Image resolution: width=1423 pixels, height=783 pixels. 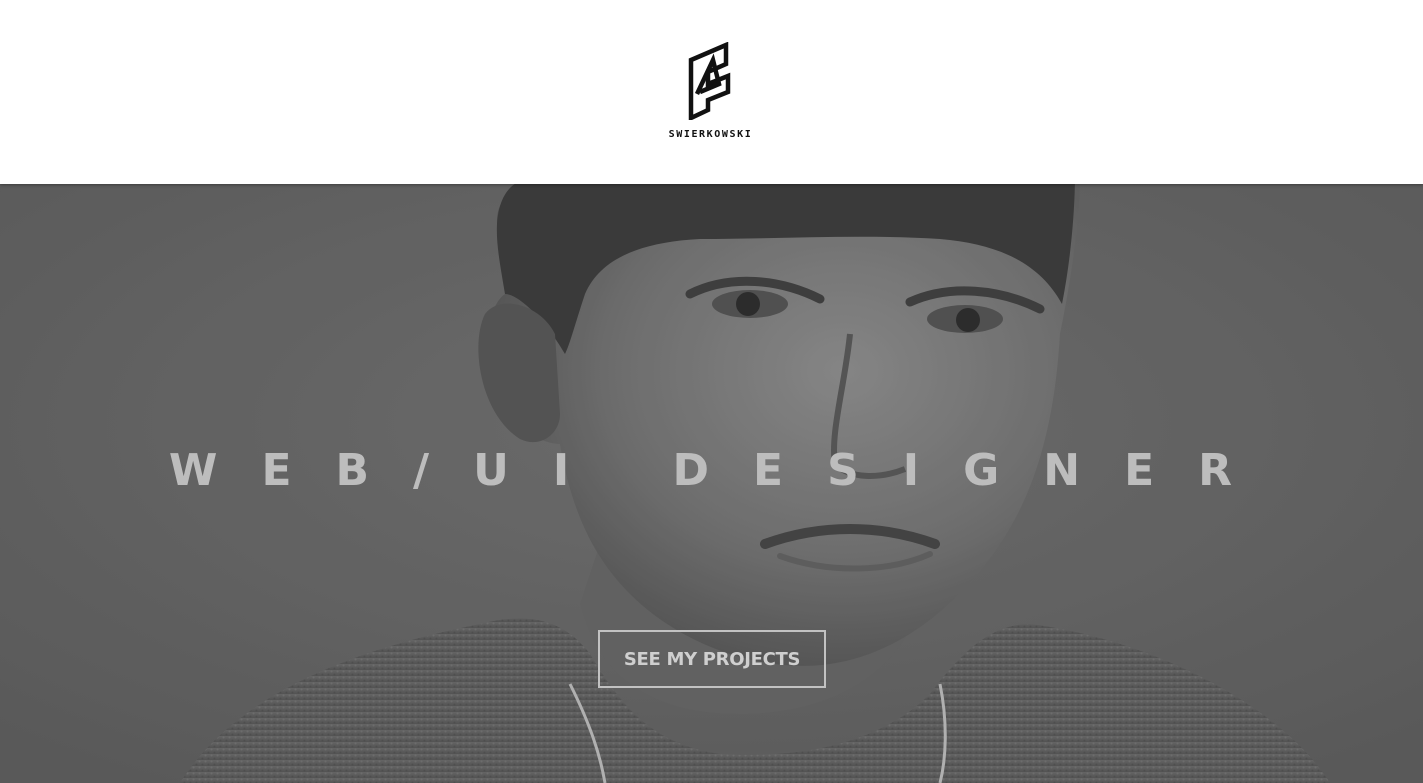 What do you see at coordinates (710, 134) in the screenshot?
I see `logo-wordmark: SWIERKOWSKI` at bounding box center [710, 134].